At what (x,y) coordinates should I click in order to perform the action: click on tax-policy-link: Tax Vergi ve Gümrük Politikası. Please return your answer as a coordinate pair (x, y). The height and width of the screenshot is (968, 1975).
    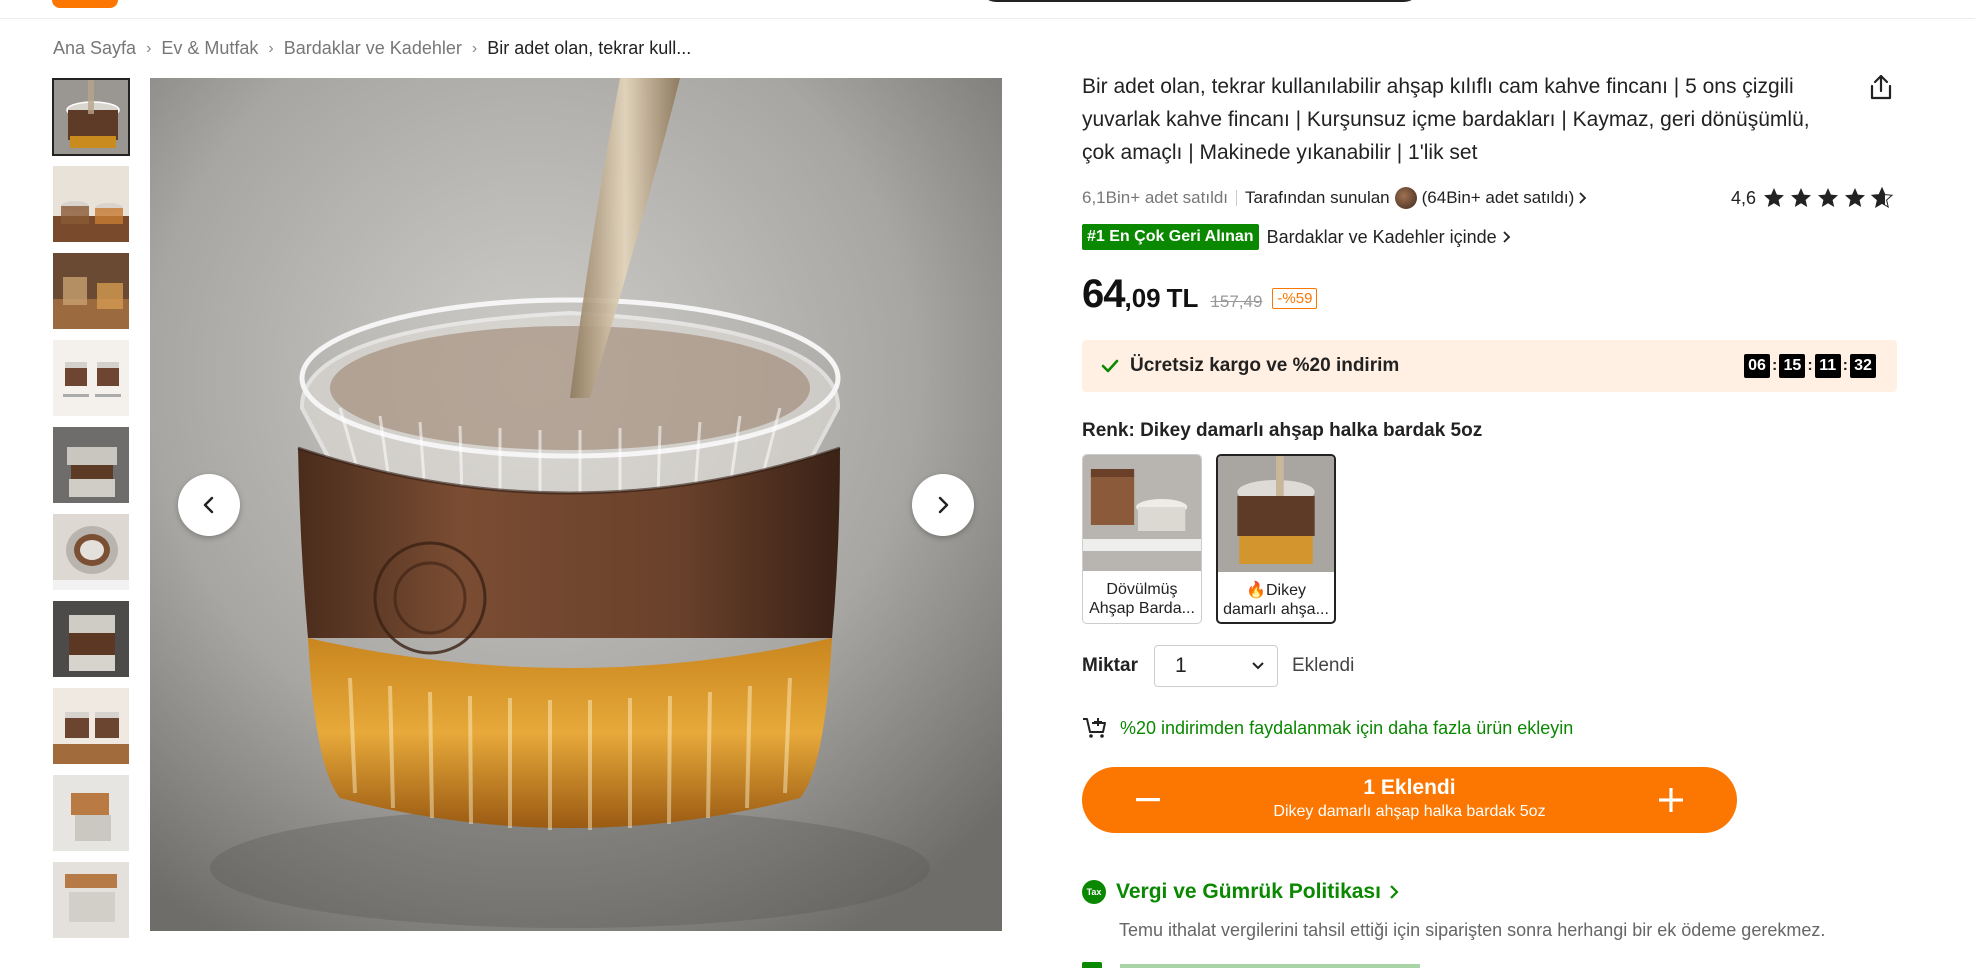
    Looking at the image, I should click on (1241, 892).